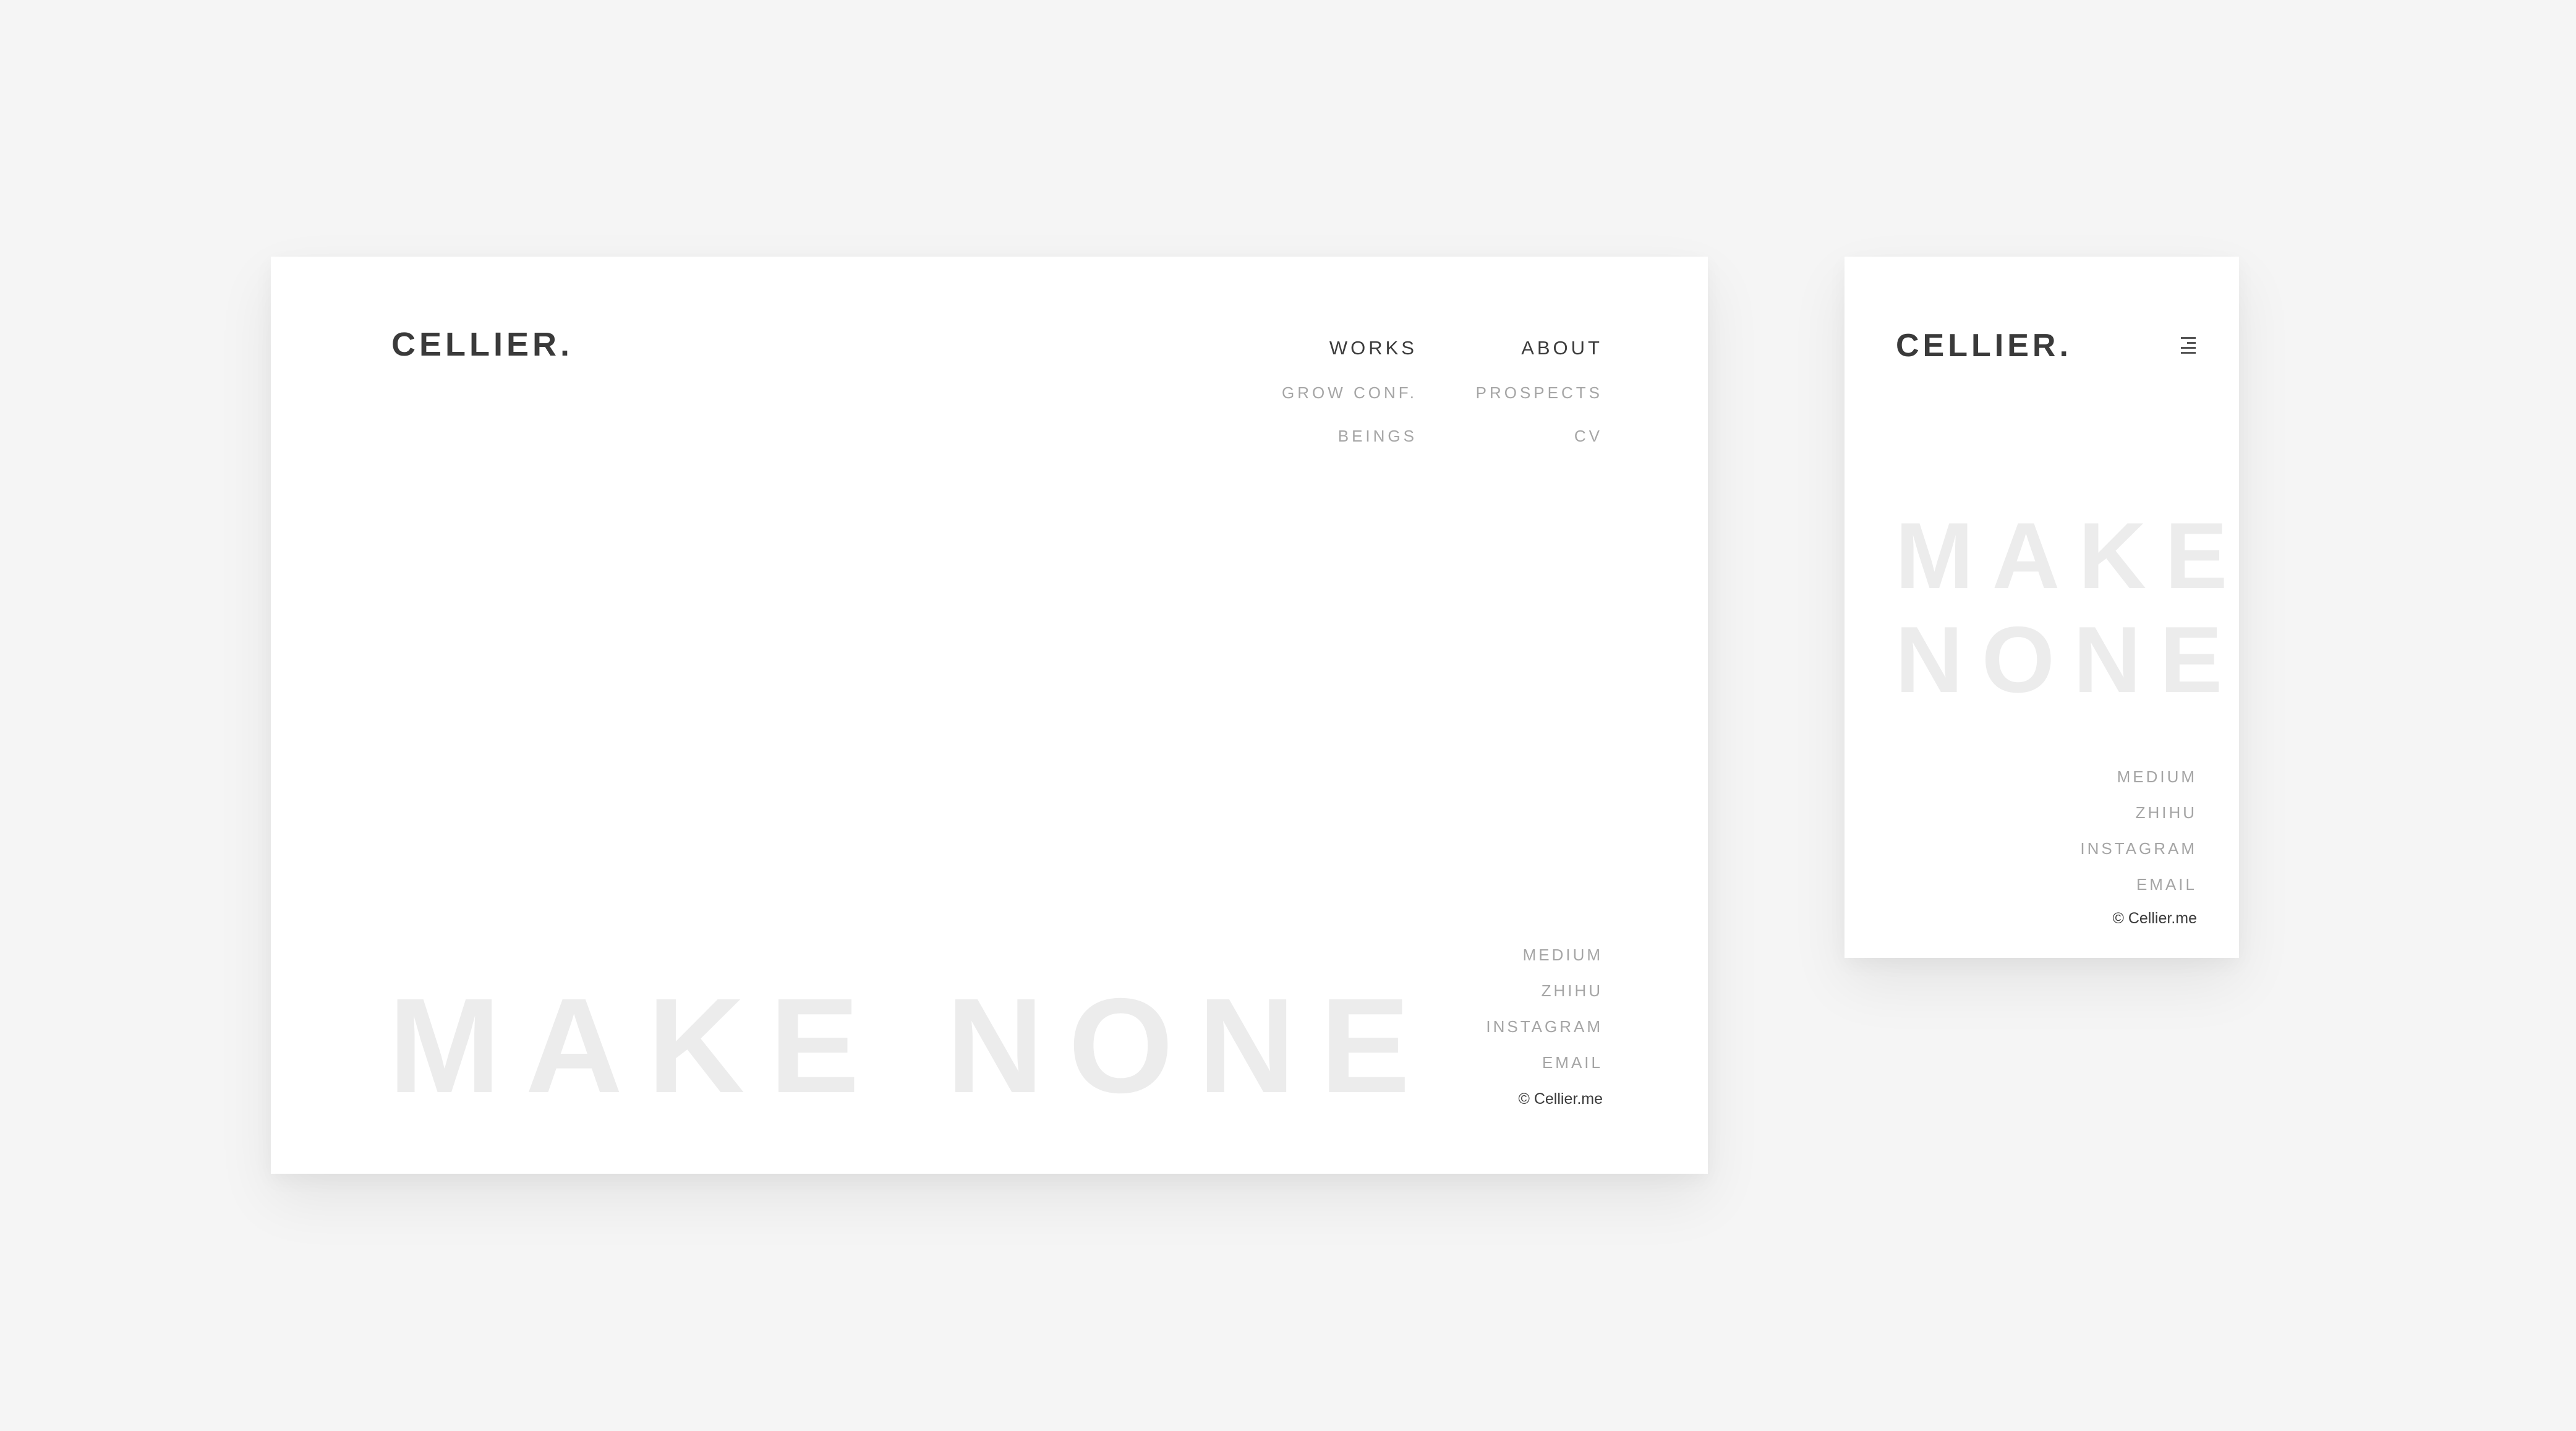 Image resolution: width=2576 pixels, height=1431 pixels. Describe the element at coordinates (2068, 659) in the screenshot. I see `hero-line-2: NONE` at that location.